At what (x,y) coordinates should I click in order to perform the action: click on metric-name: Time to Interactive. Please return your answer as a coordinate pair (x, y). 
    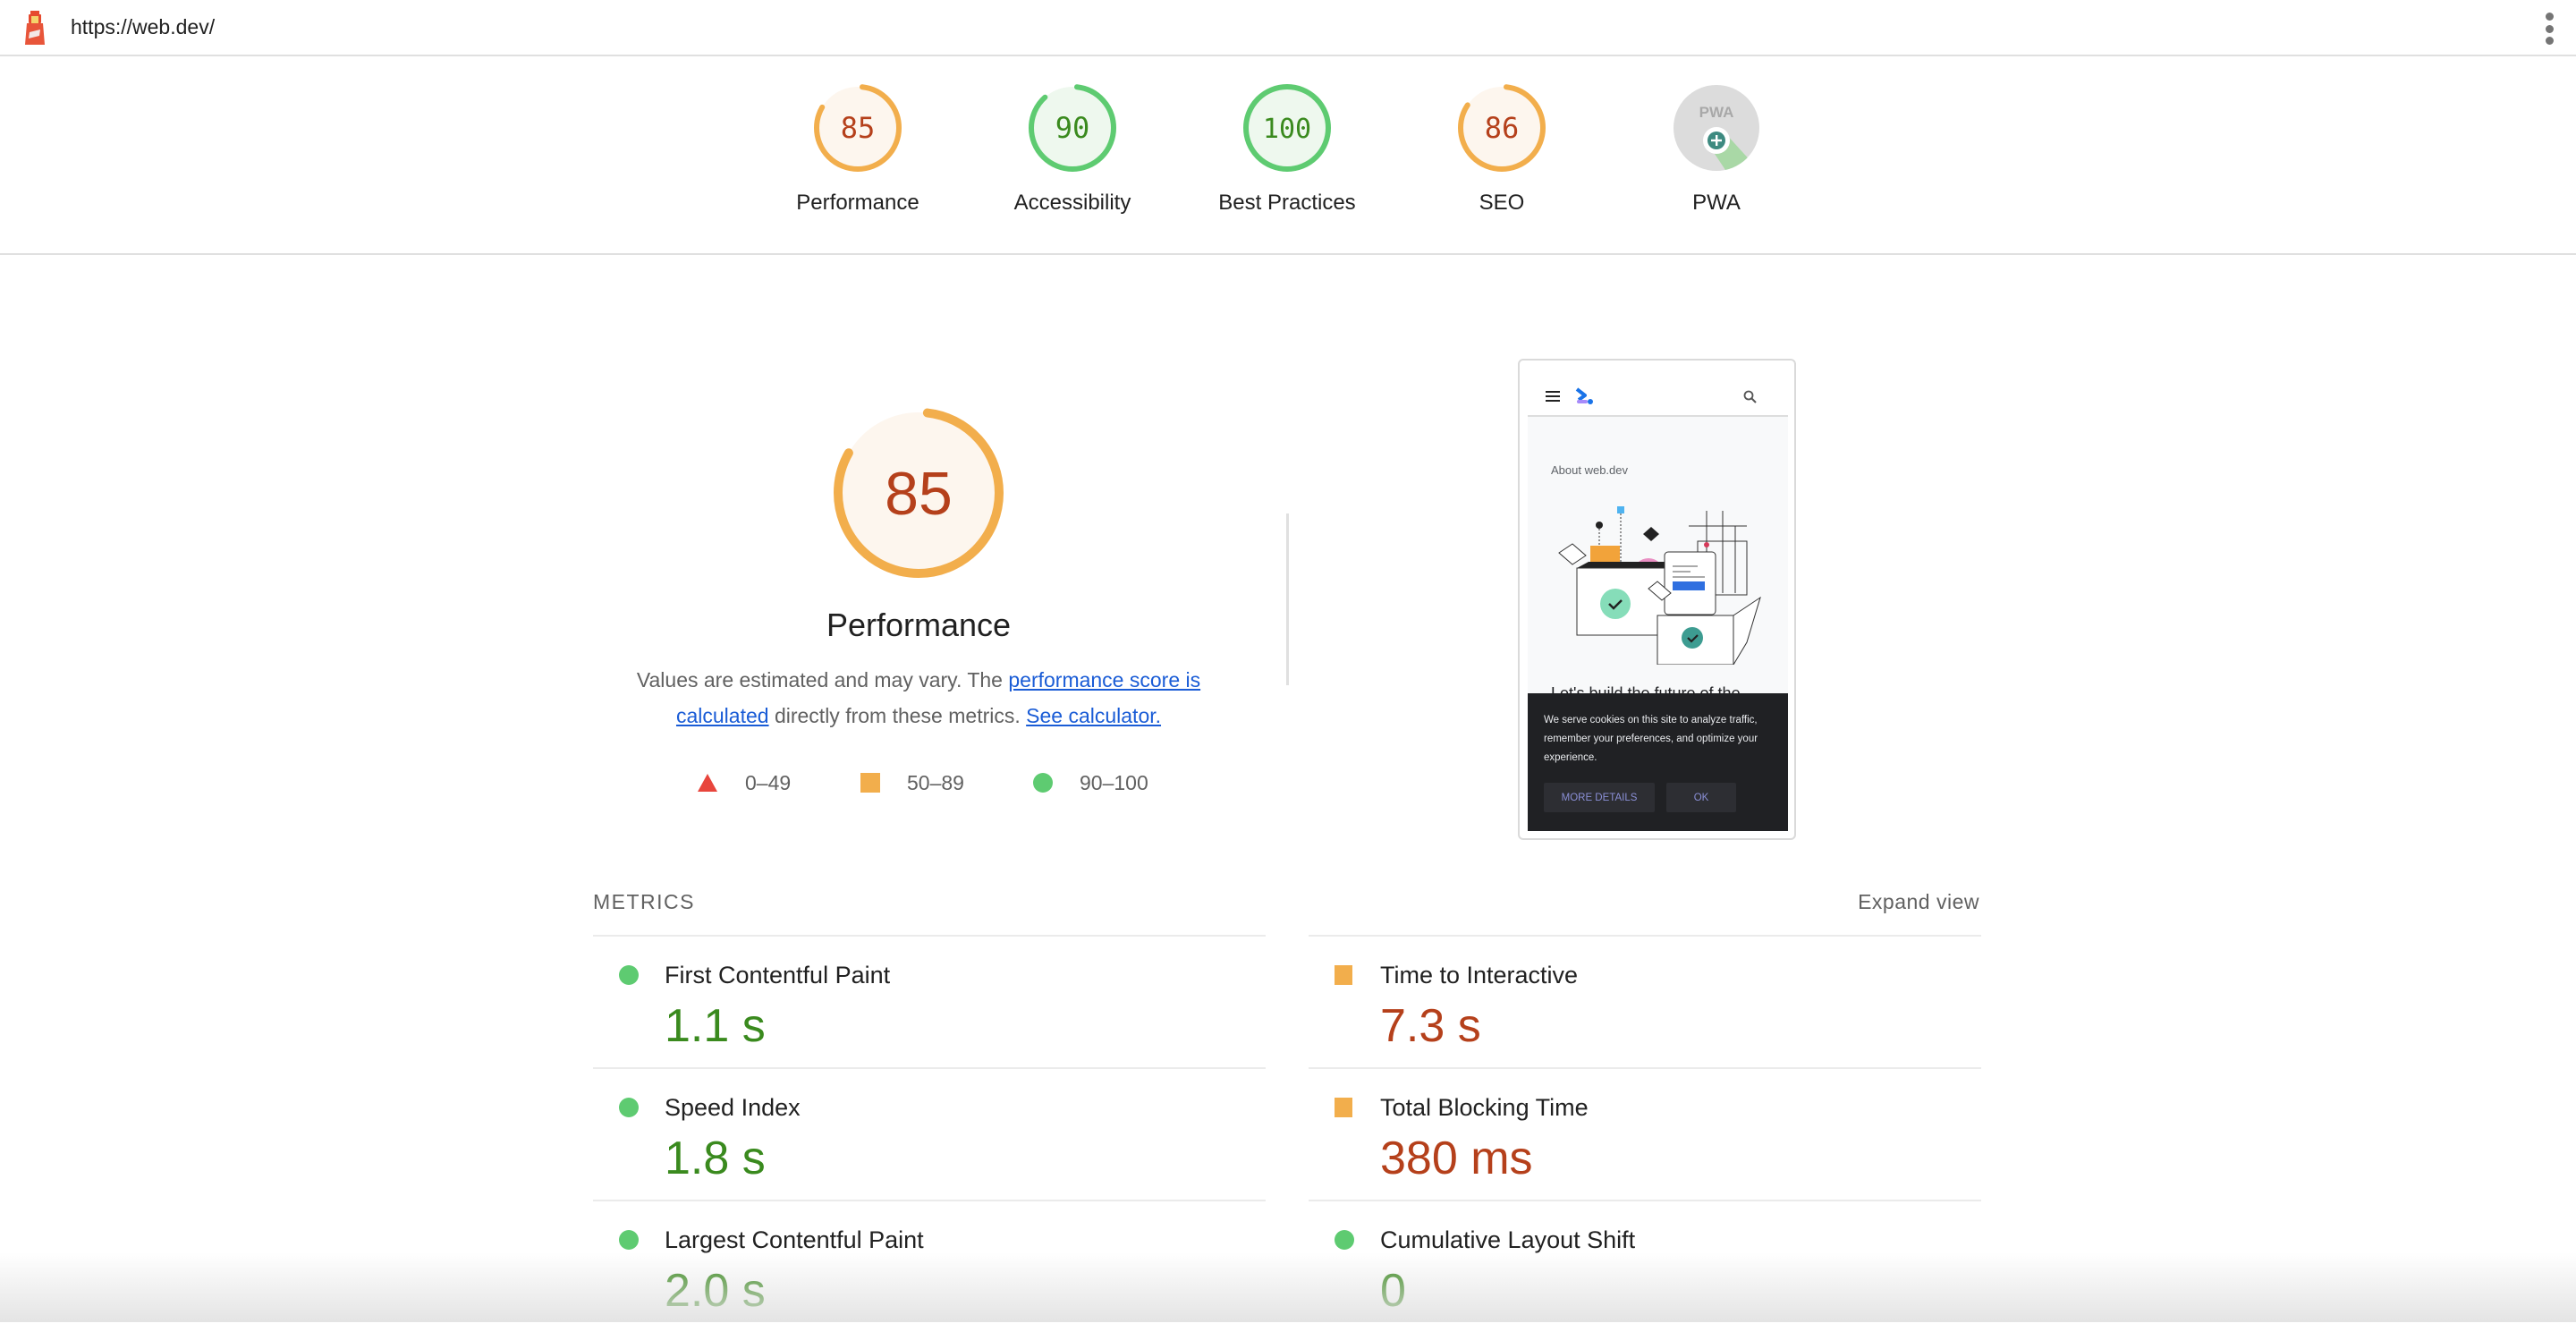
    Looking at the image, I should click on (1479, 975).